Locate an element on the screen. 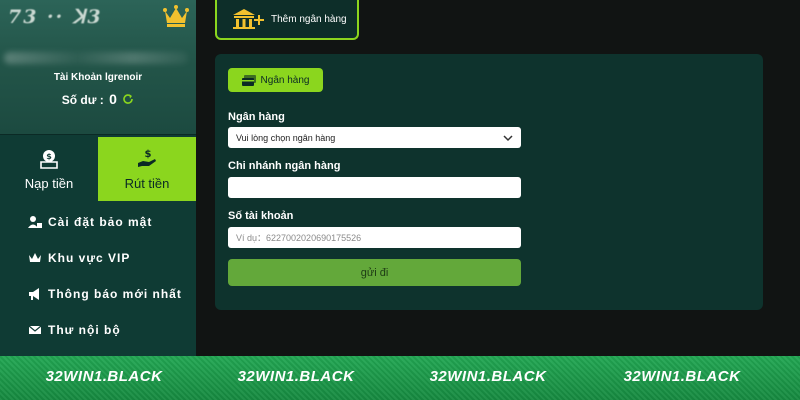 Image resolution: width=800 pixels, height=400 pixels. add-bank-label: Thêm ngân hàng is located at coordinates (309, 19).